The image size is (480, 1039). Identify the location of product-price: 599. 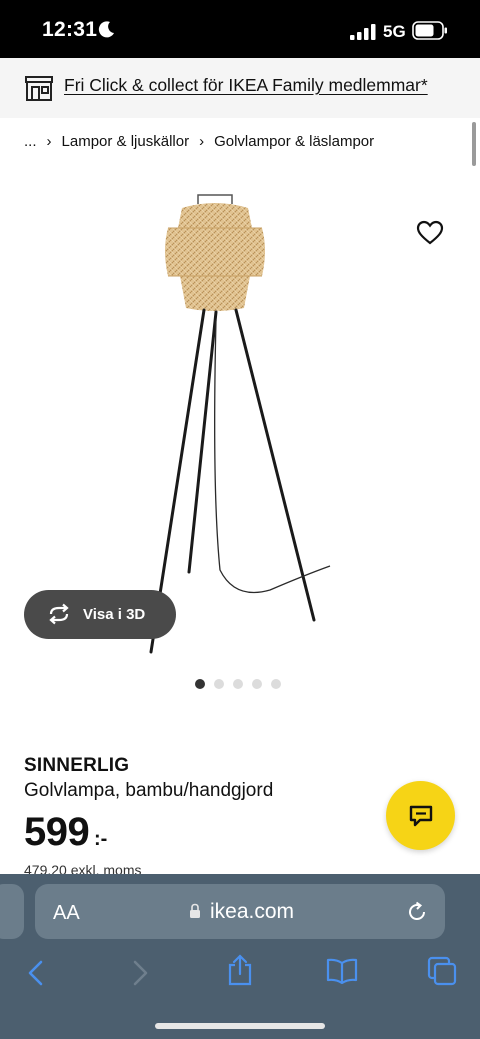
(57, 832).